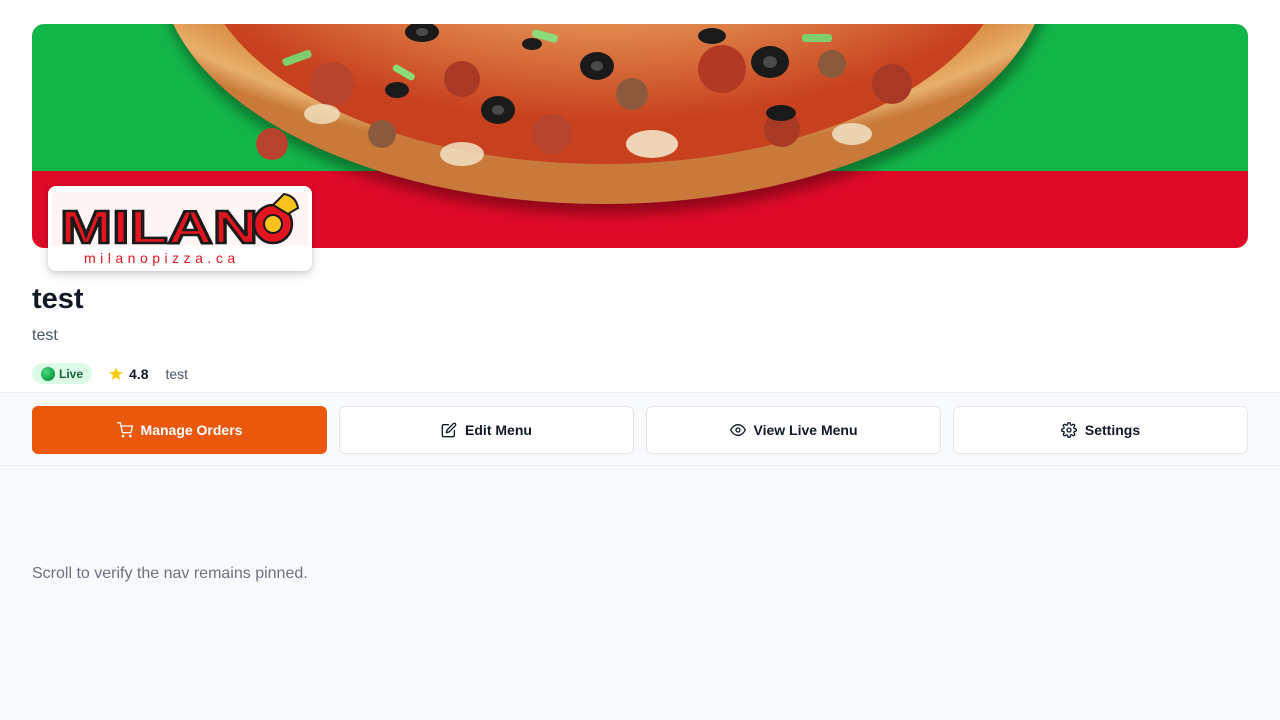 The image size is (1280, 720). I want to click on store-meta: Live 4.8 test, so click(110, 373).